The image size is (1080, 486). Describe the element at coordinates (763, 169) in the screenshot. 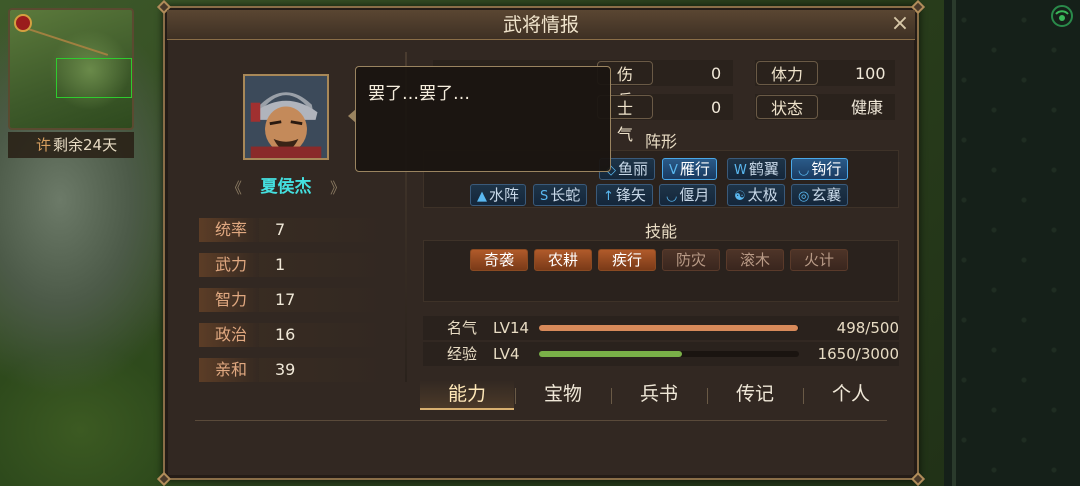

I see `formation-label: 鹤翼` at that location.